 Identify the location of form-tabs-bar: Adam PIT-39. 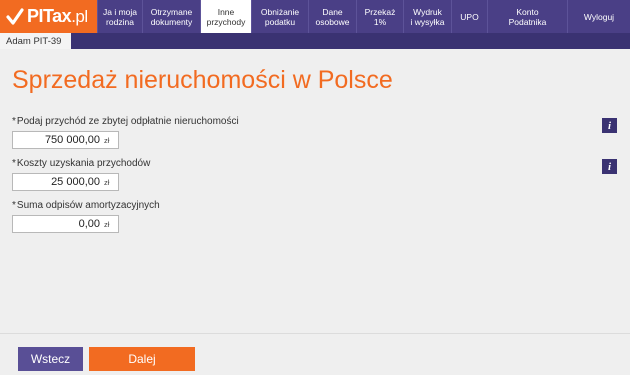
(315, 41).